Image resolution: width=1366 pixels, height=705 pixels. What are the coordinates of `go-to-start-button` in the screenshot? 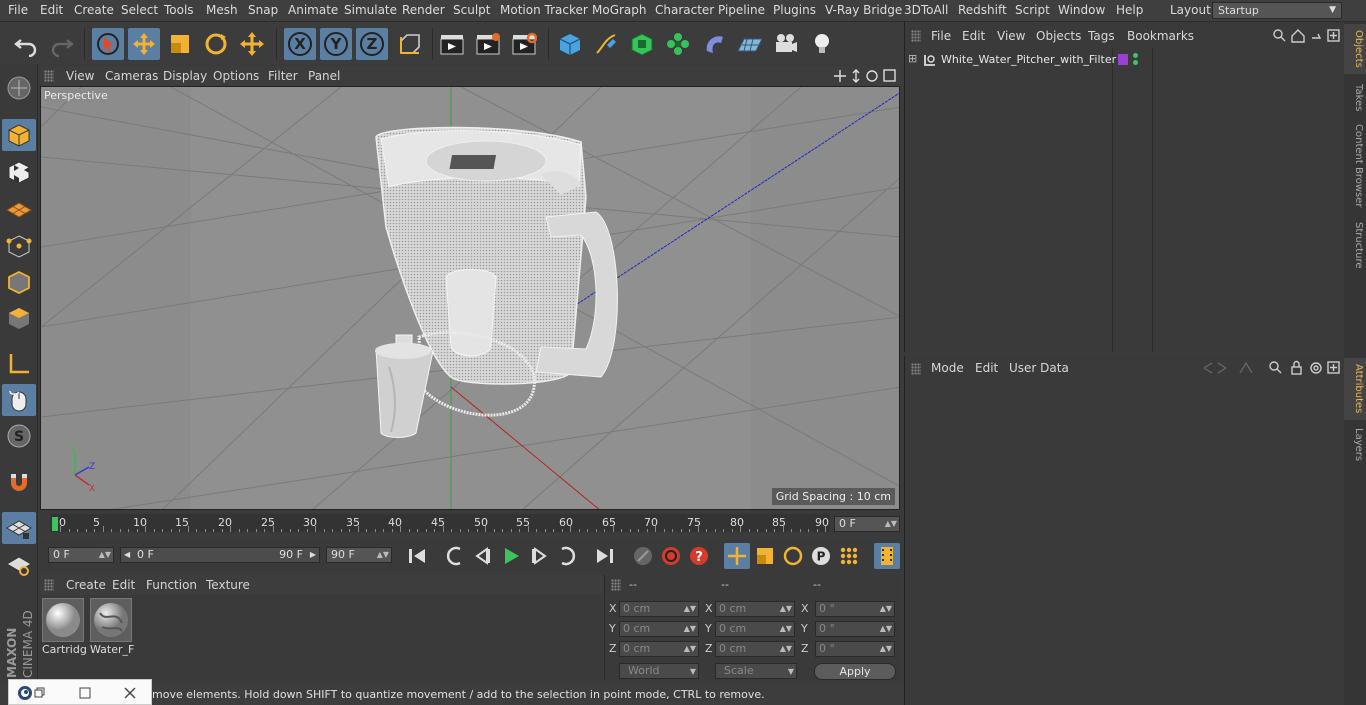 It's located at (417, 556).